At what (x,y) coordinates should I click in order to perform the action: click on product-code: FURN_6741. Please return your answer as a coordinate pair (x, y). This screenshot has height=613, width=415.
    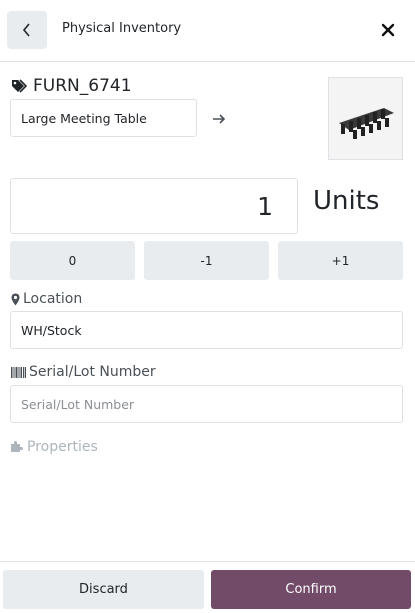
    Looking at the image, I should click on (82, 86).